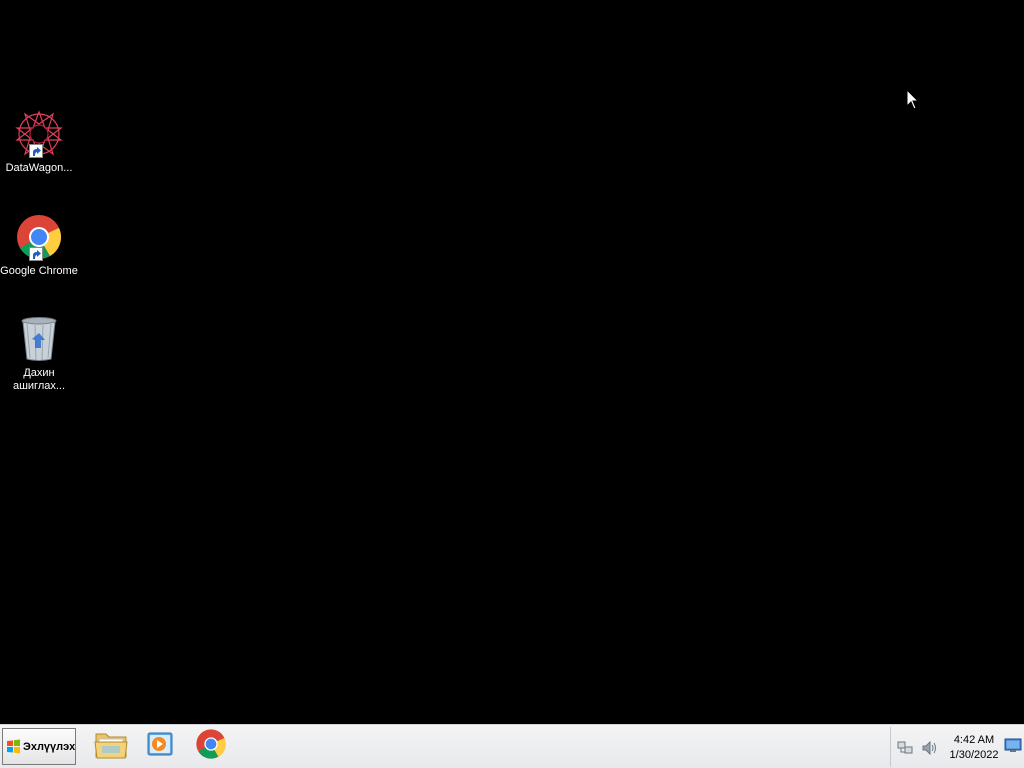 The width and height of the screenshot is (1024, 768). I want to click on desktop-icon-google-chrome: Google Chrome, so click(39, 245).